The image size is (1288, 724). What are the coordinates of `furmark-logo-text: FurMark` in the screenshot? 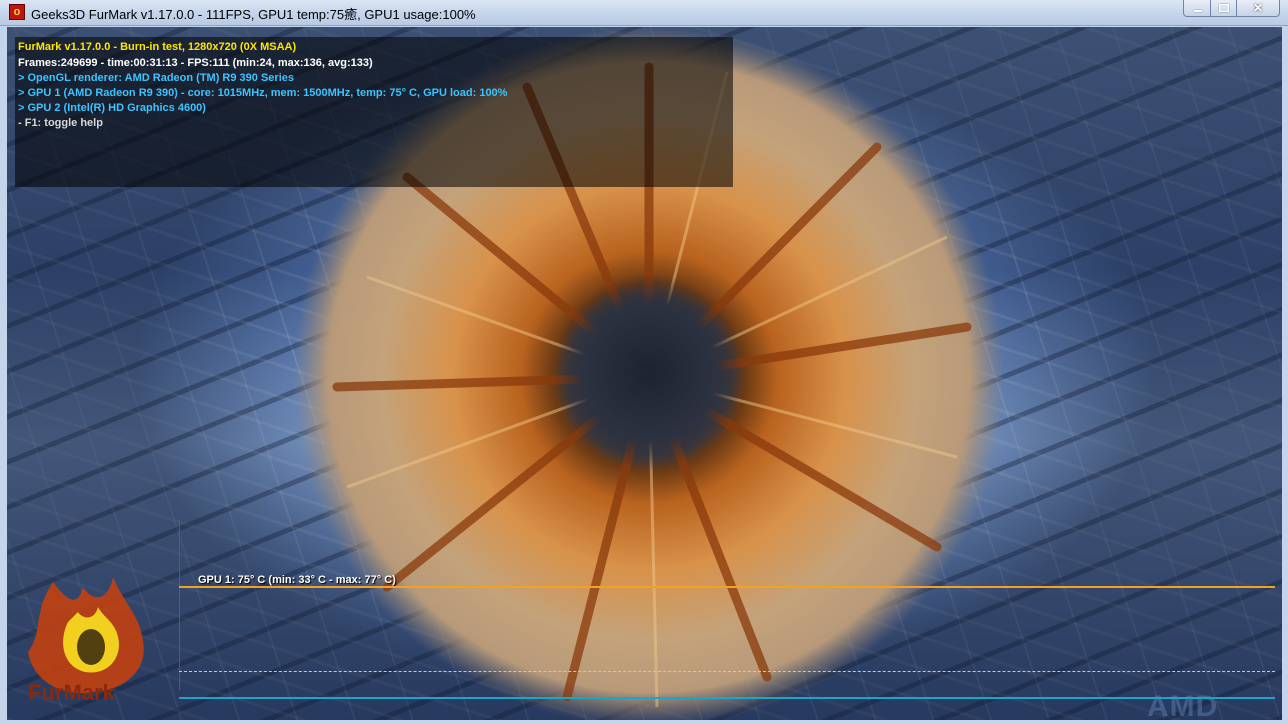 It's located at (72, 692).